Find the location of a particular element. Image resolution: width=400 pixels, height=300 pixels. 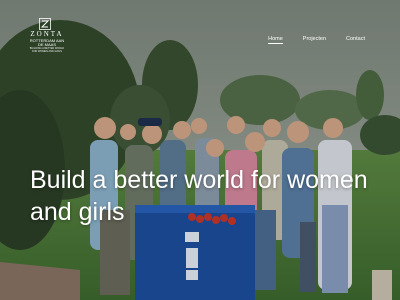

logo-club-name: ROTTERDAM AAN DE MAAS is located at coordinates (47, 42).